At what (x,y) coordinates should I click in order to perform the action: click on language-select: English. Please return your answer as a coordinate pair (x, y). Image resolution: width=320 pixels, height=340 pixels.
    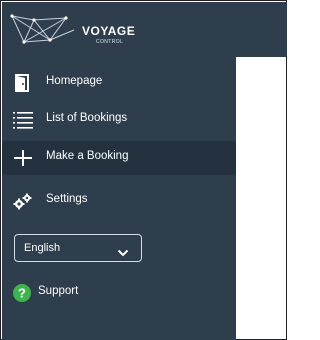
    Looking at the image, I should click on (78, 248).